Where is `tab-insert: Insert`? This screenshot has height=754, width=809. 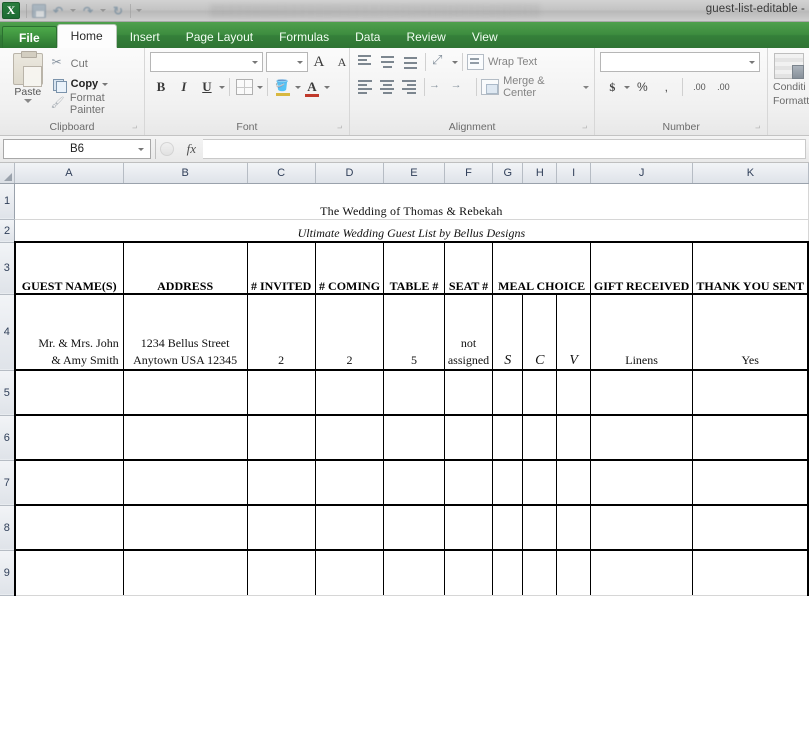
tab-insert: Insert is located at coordinates (145, 37).